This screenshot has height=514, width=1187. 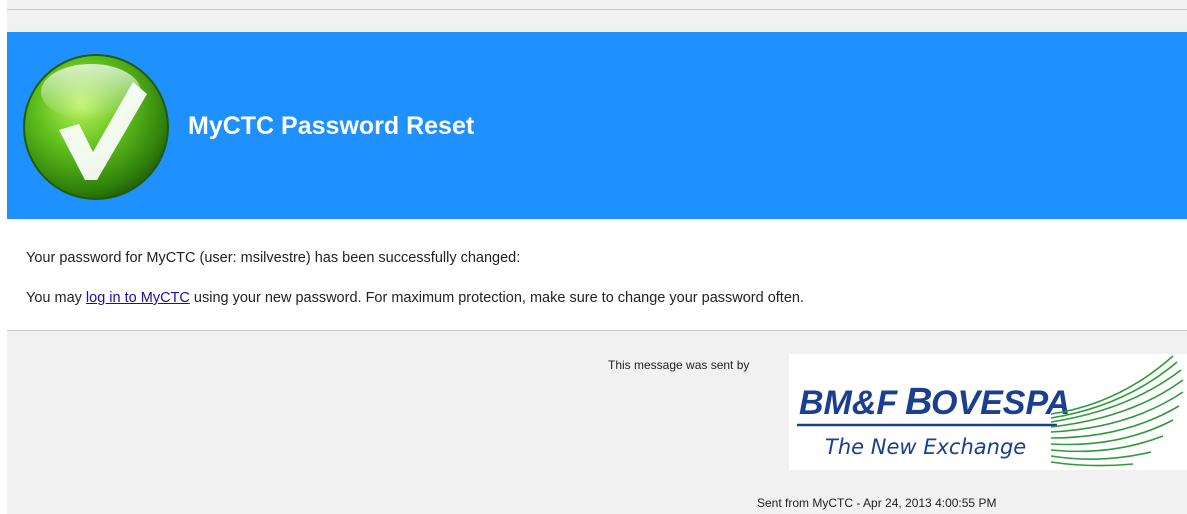 What do you see at coordinates (925, 447) in the screenshot?
I see `svg-text: The New Exchange` at bounding box center [925, 447].